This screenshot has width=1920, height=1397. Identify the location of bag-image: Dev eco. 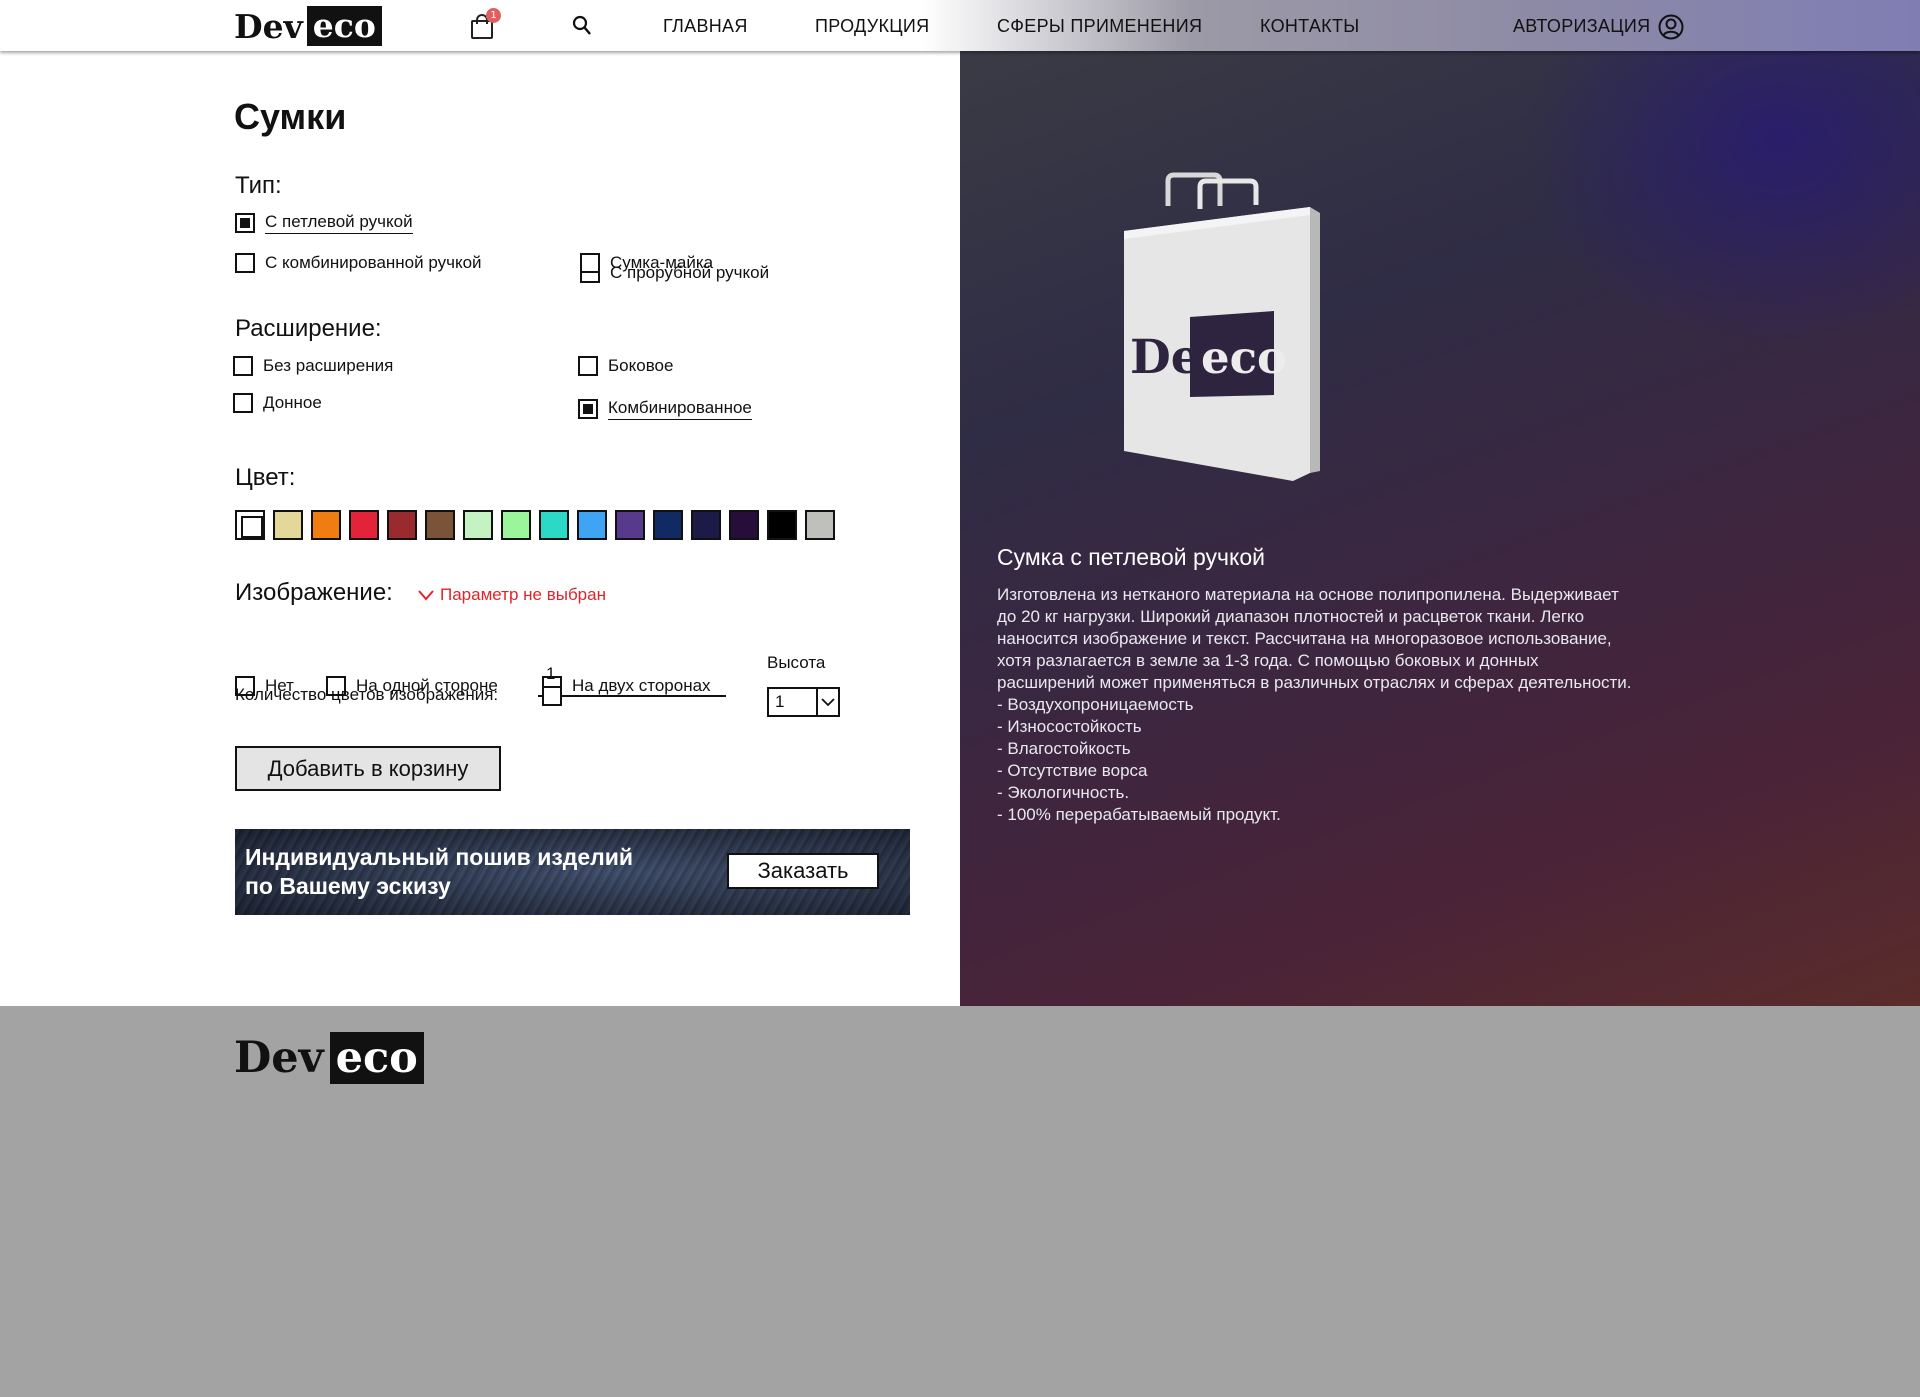
(1222, 326).